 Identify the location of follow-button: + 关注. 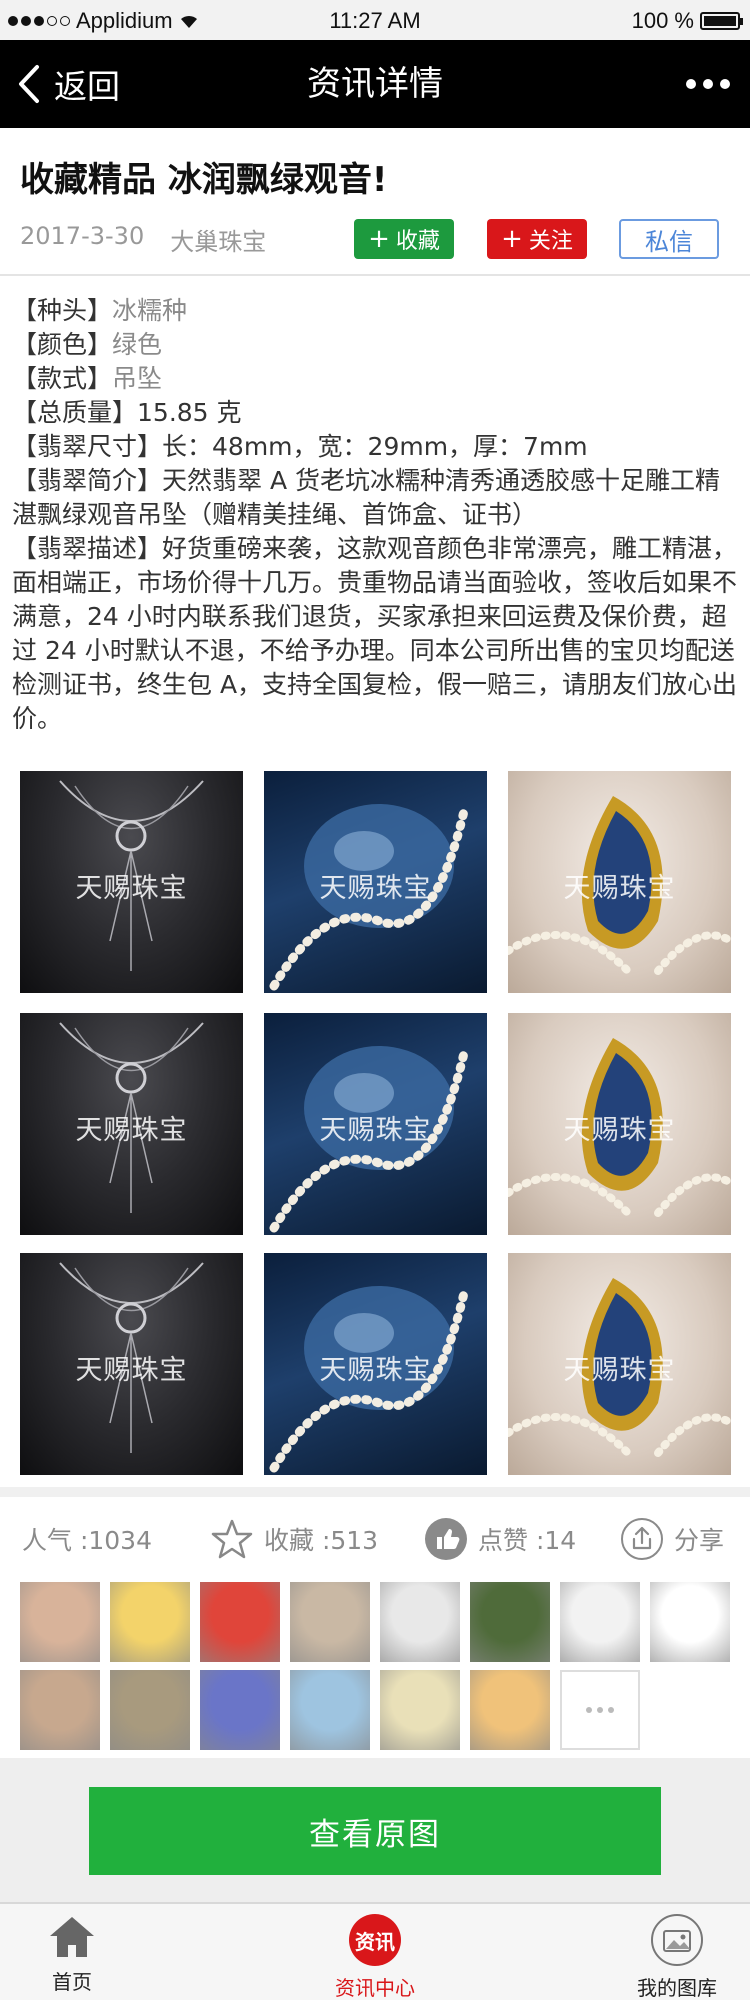
(537, 239).